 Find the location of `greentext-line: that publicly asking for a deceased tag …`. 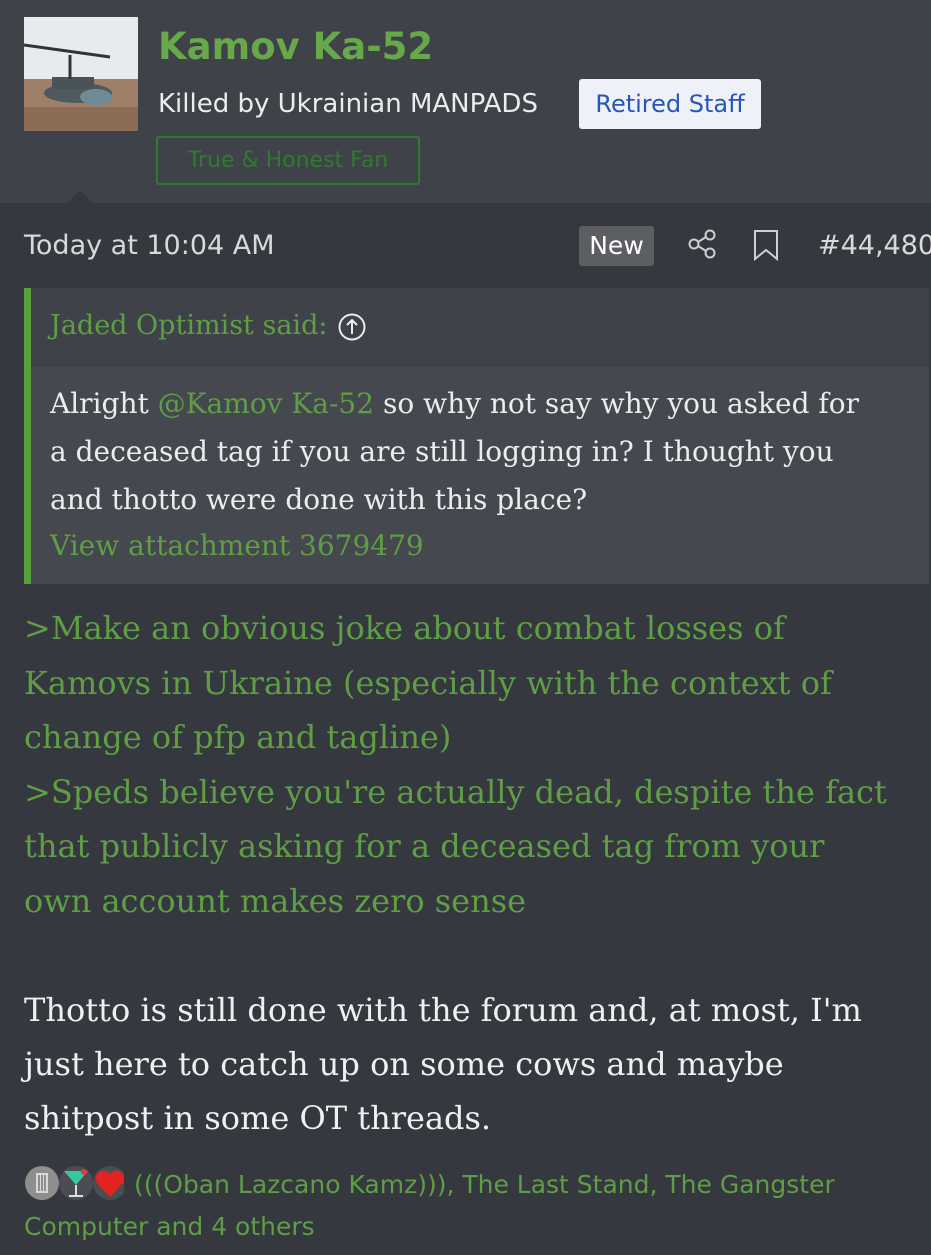

greentext-line: that publicly asking for a deceased tag … is located at coordinates (424, 846).